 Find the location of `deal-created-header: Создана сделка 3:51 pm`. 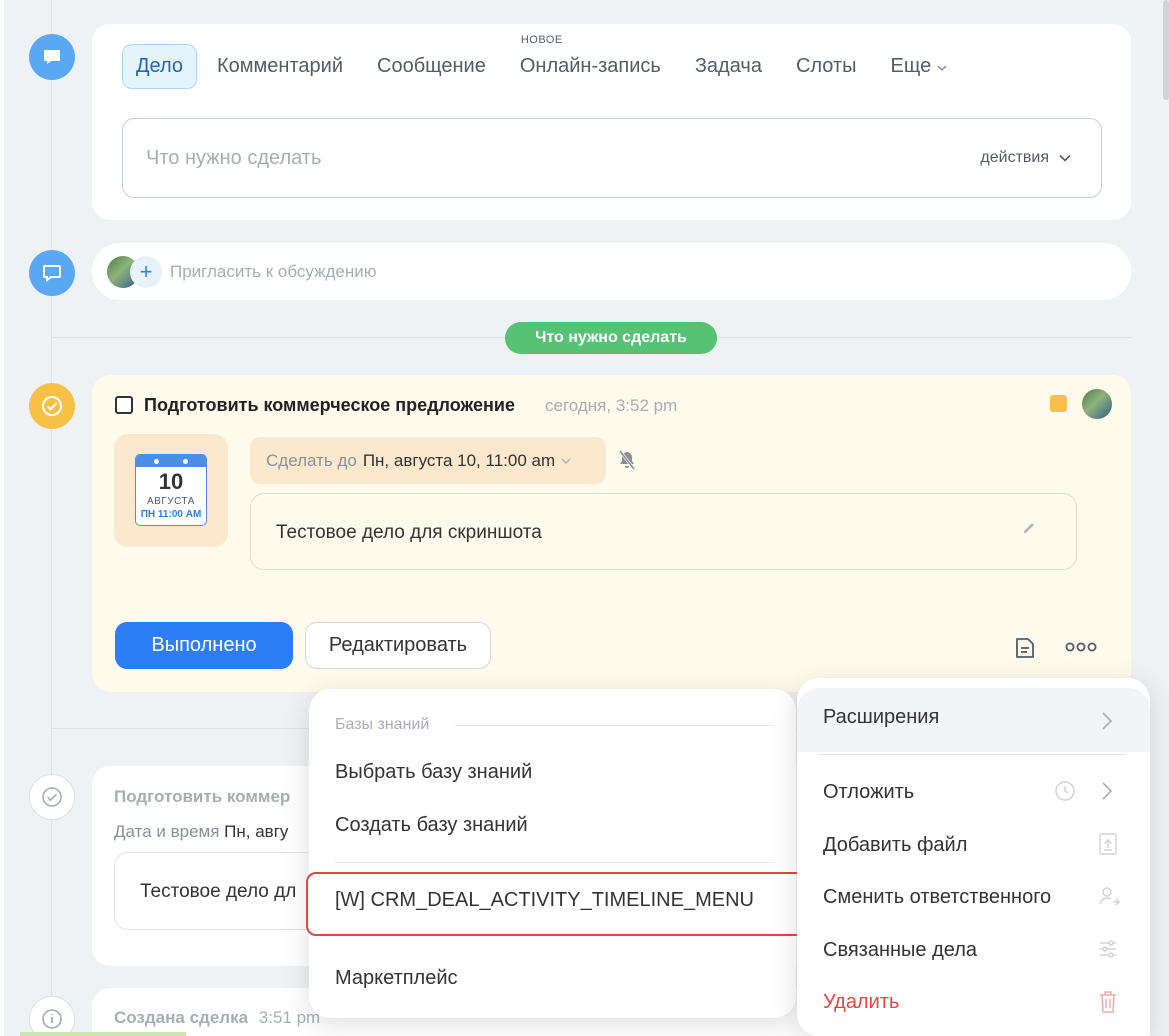

deal-created-header: Создана сделка 3:51 pm is located at coordinates (217, 1018).